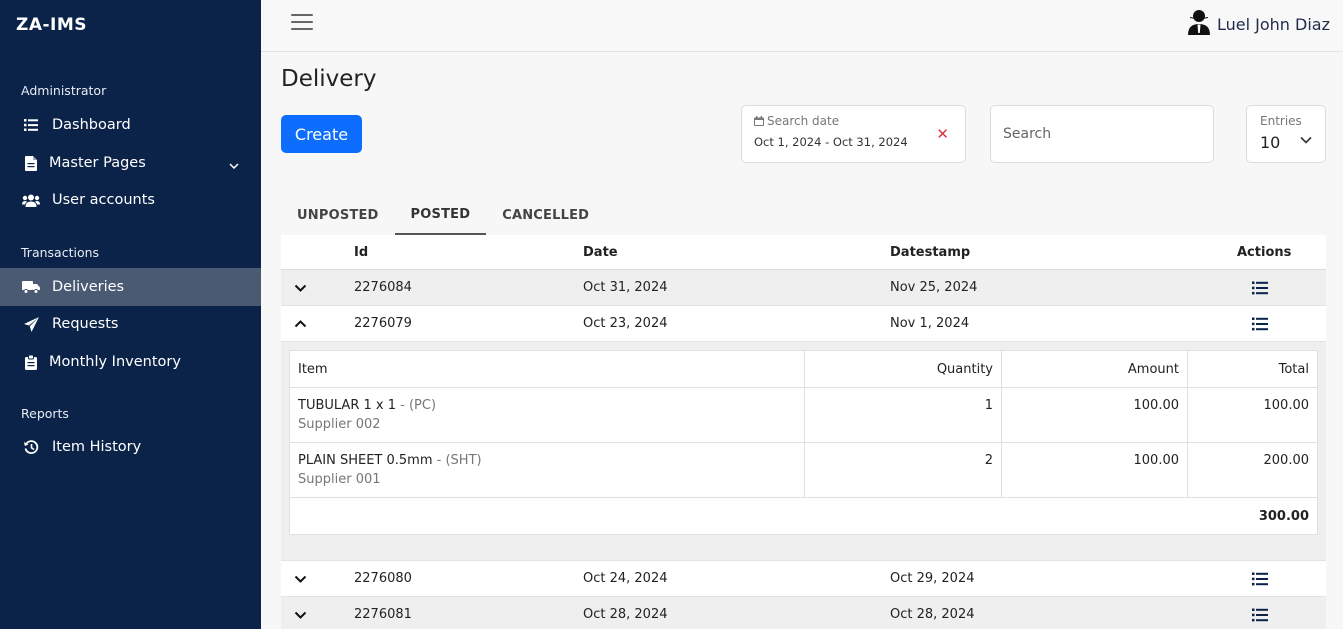 This screenshot has width=1343, height=629. Describe the element at coordinates (361, 252) in the screenshot. I see `column-header-id: Id` at that location.